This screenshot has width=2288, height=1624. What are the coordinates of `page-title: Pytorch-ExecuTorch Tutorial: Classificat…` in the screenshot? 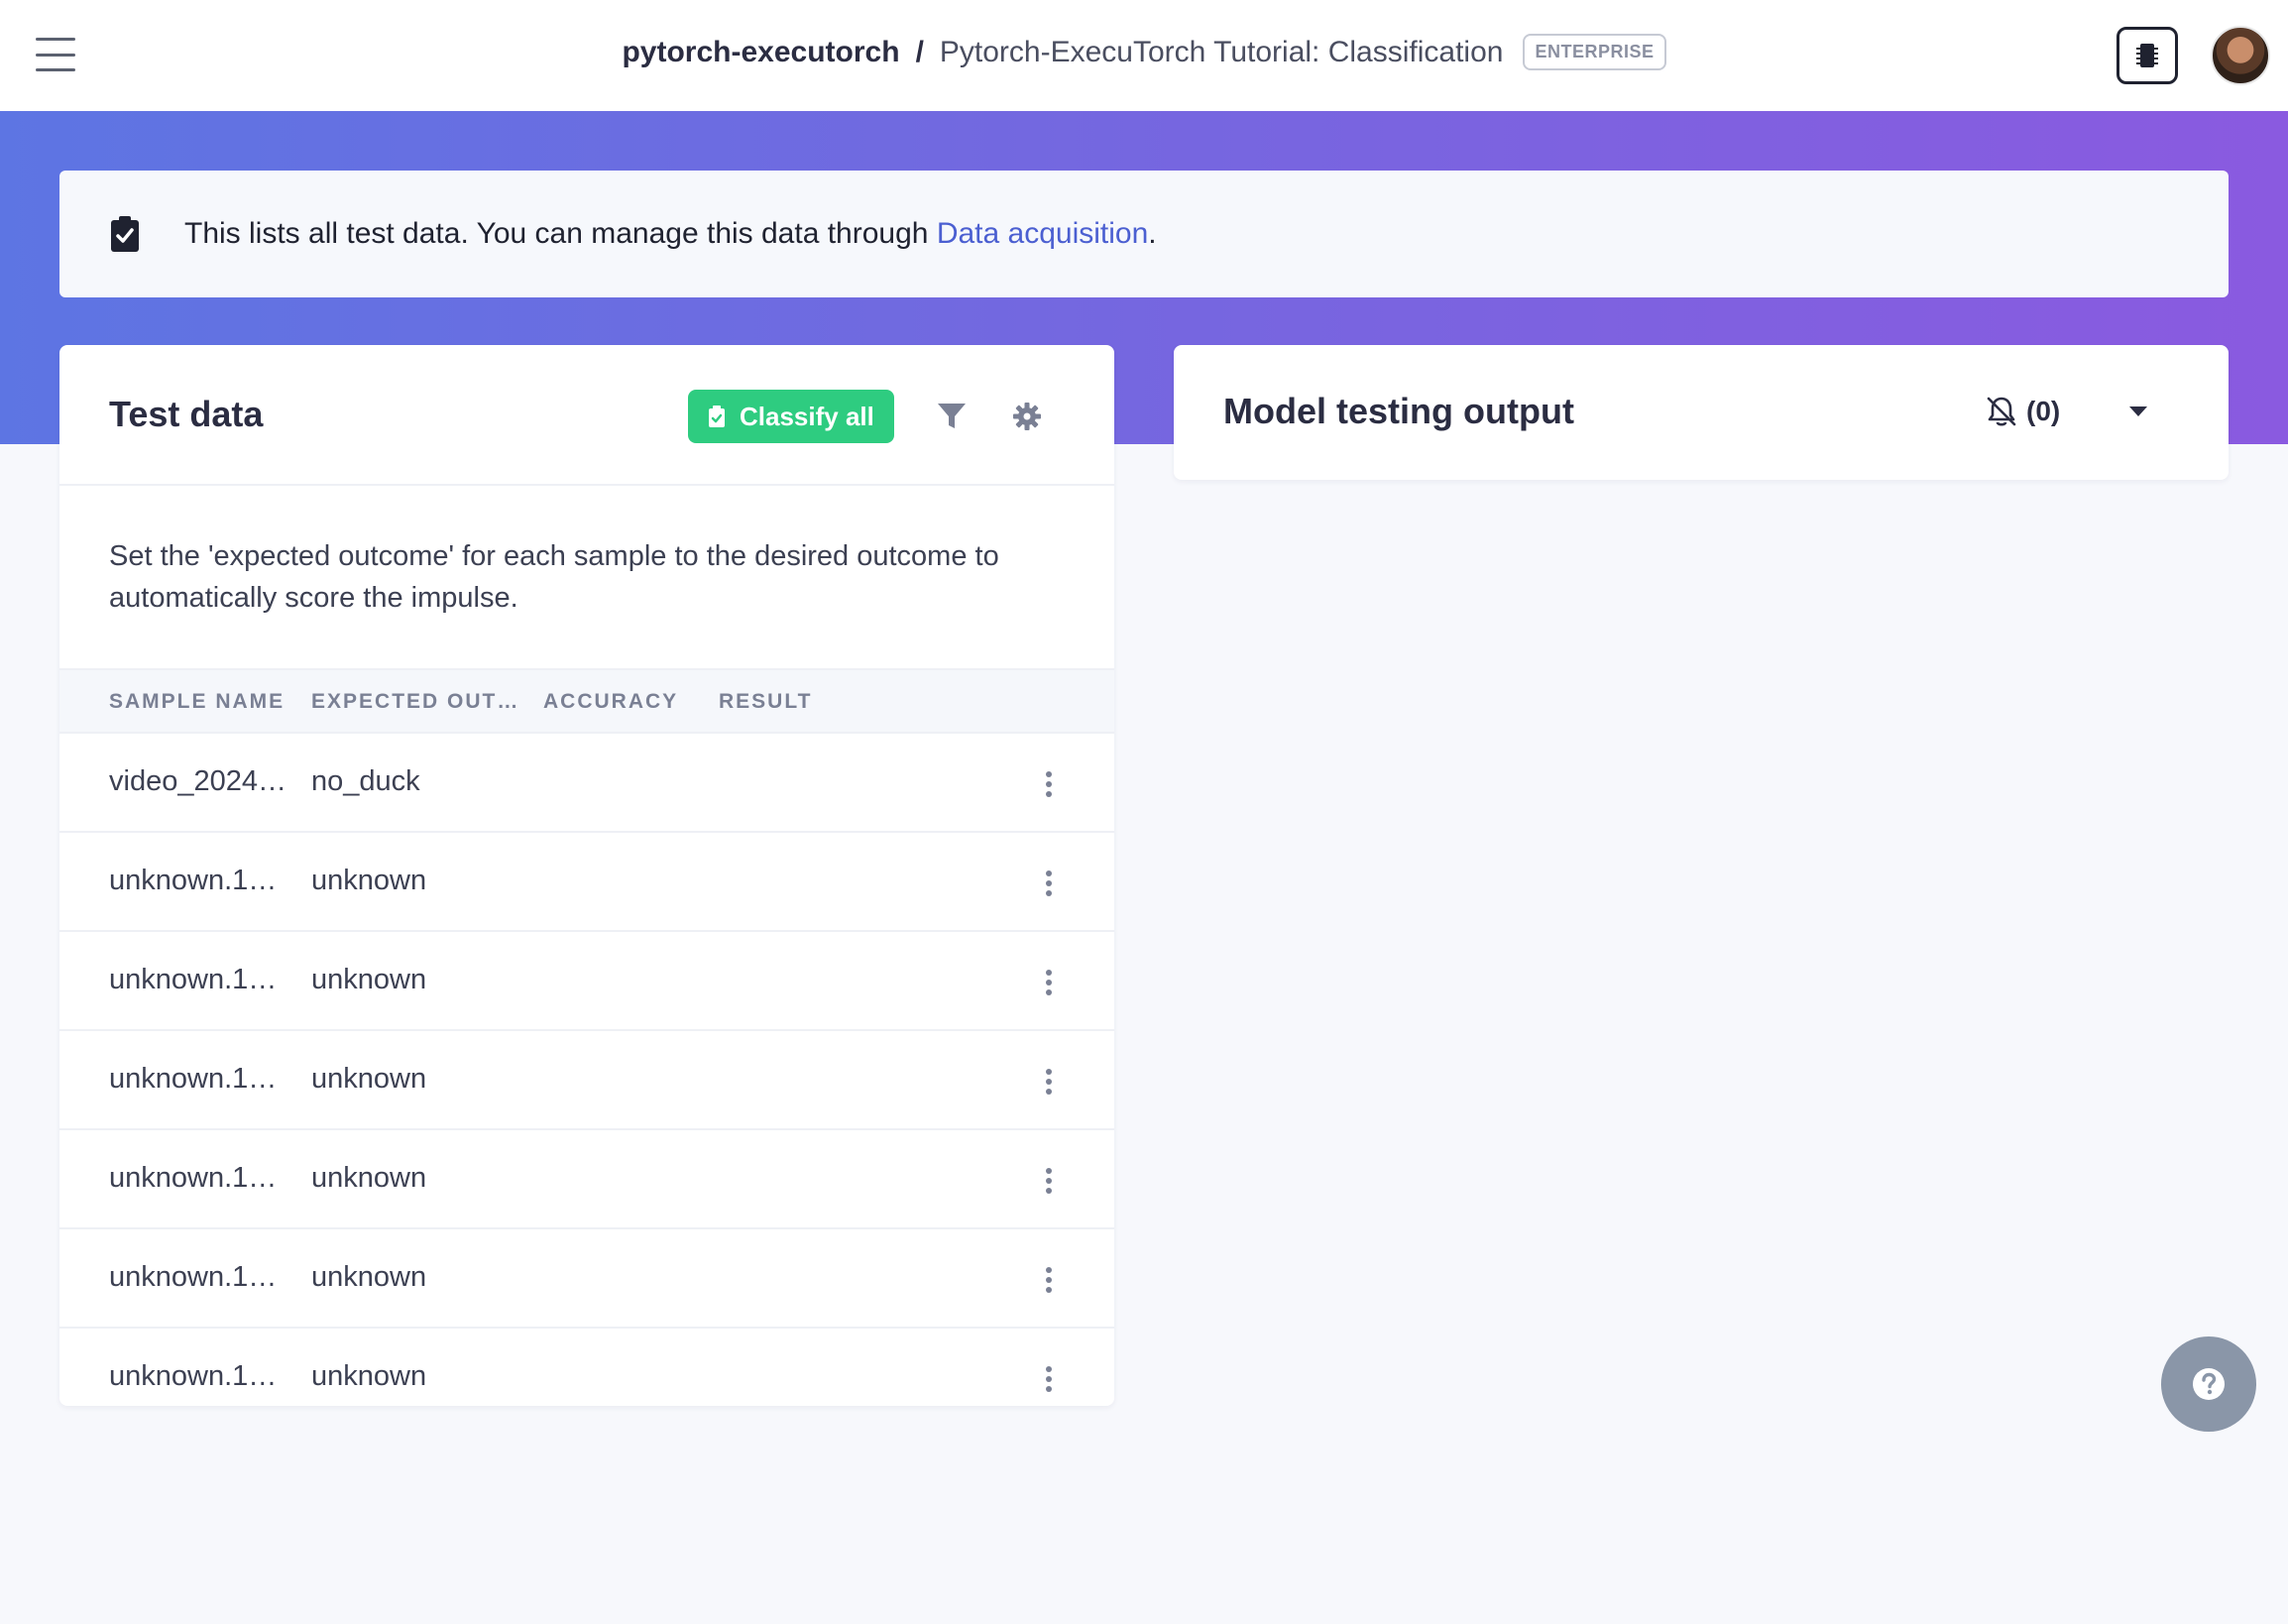 It's located at (1221, 51).